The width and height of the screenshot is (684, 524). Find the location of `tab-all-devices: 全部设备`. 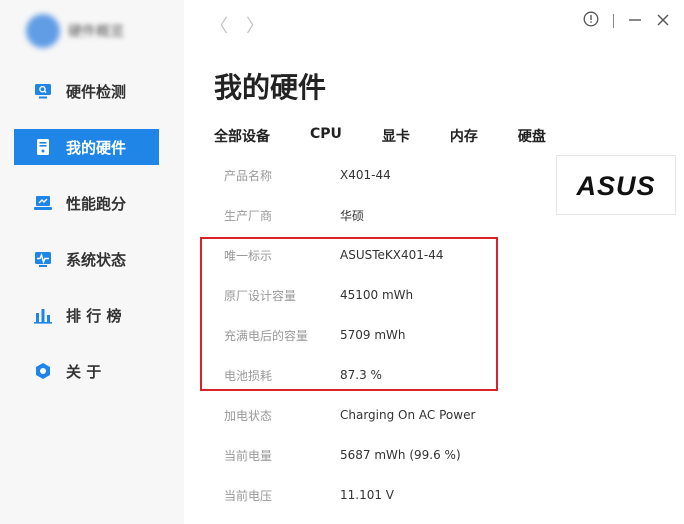

tab-all-devices: 全部设备 is located at coordinates (242, 136).